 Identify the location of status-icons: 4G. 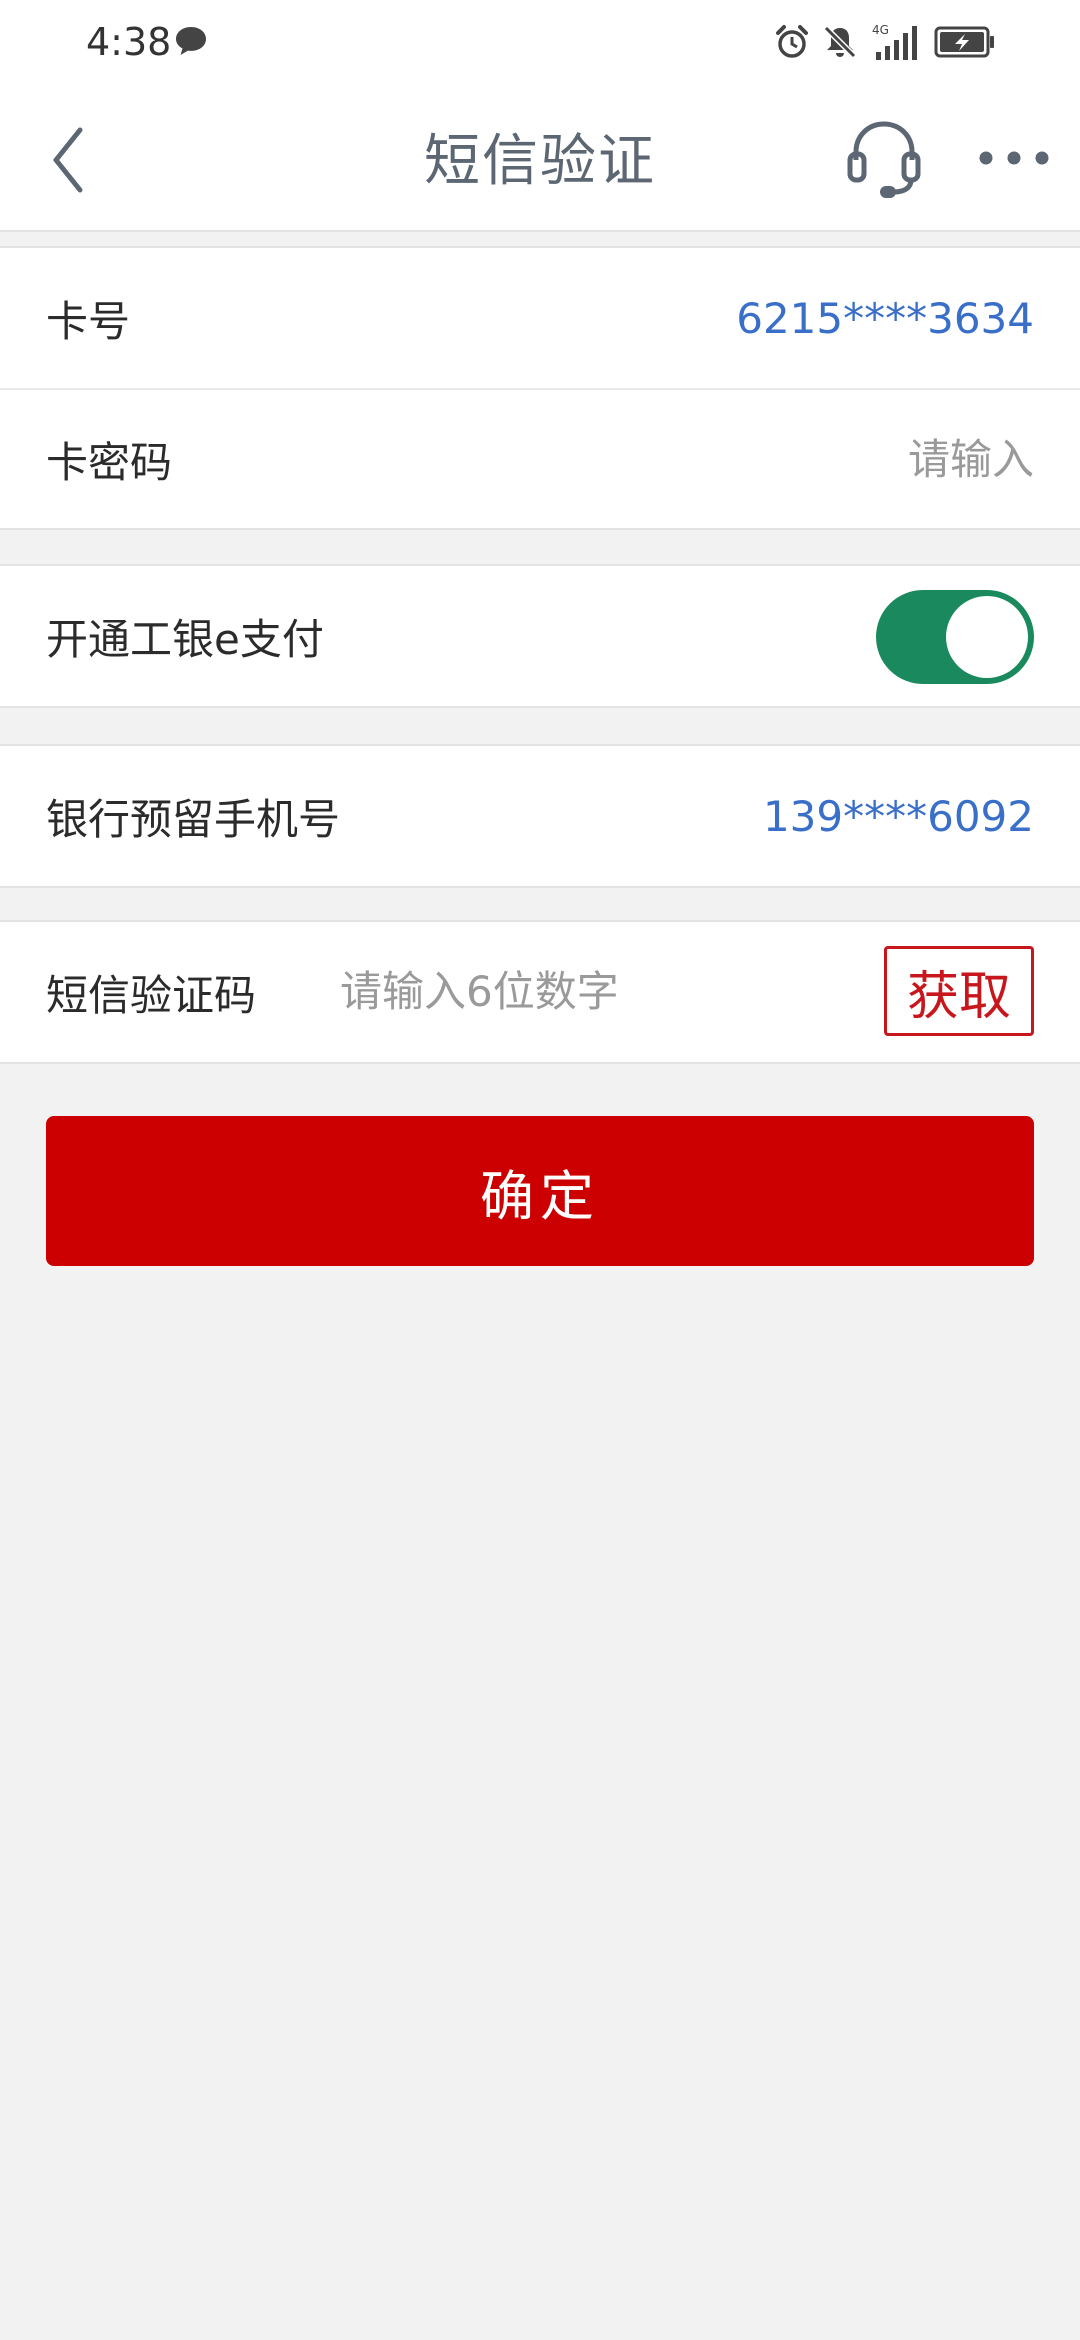
(885, 42).